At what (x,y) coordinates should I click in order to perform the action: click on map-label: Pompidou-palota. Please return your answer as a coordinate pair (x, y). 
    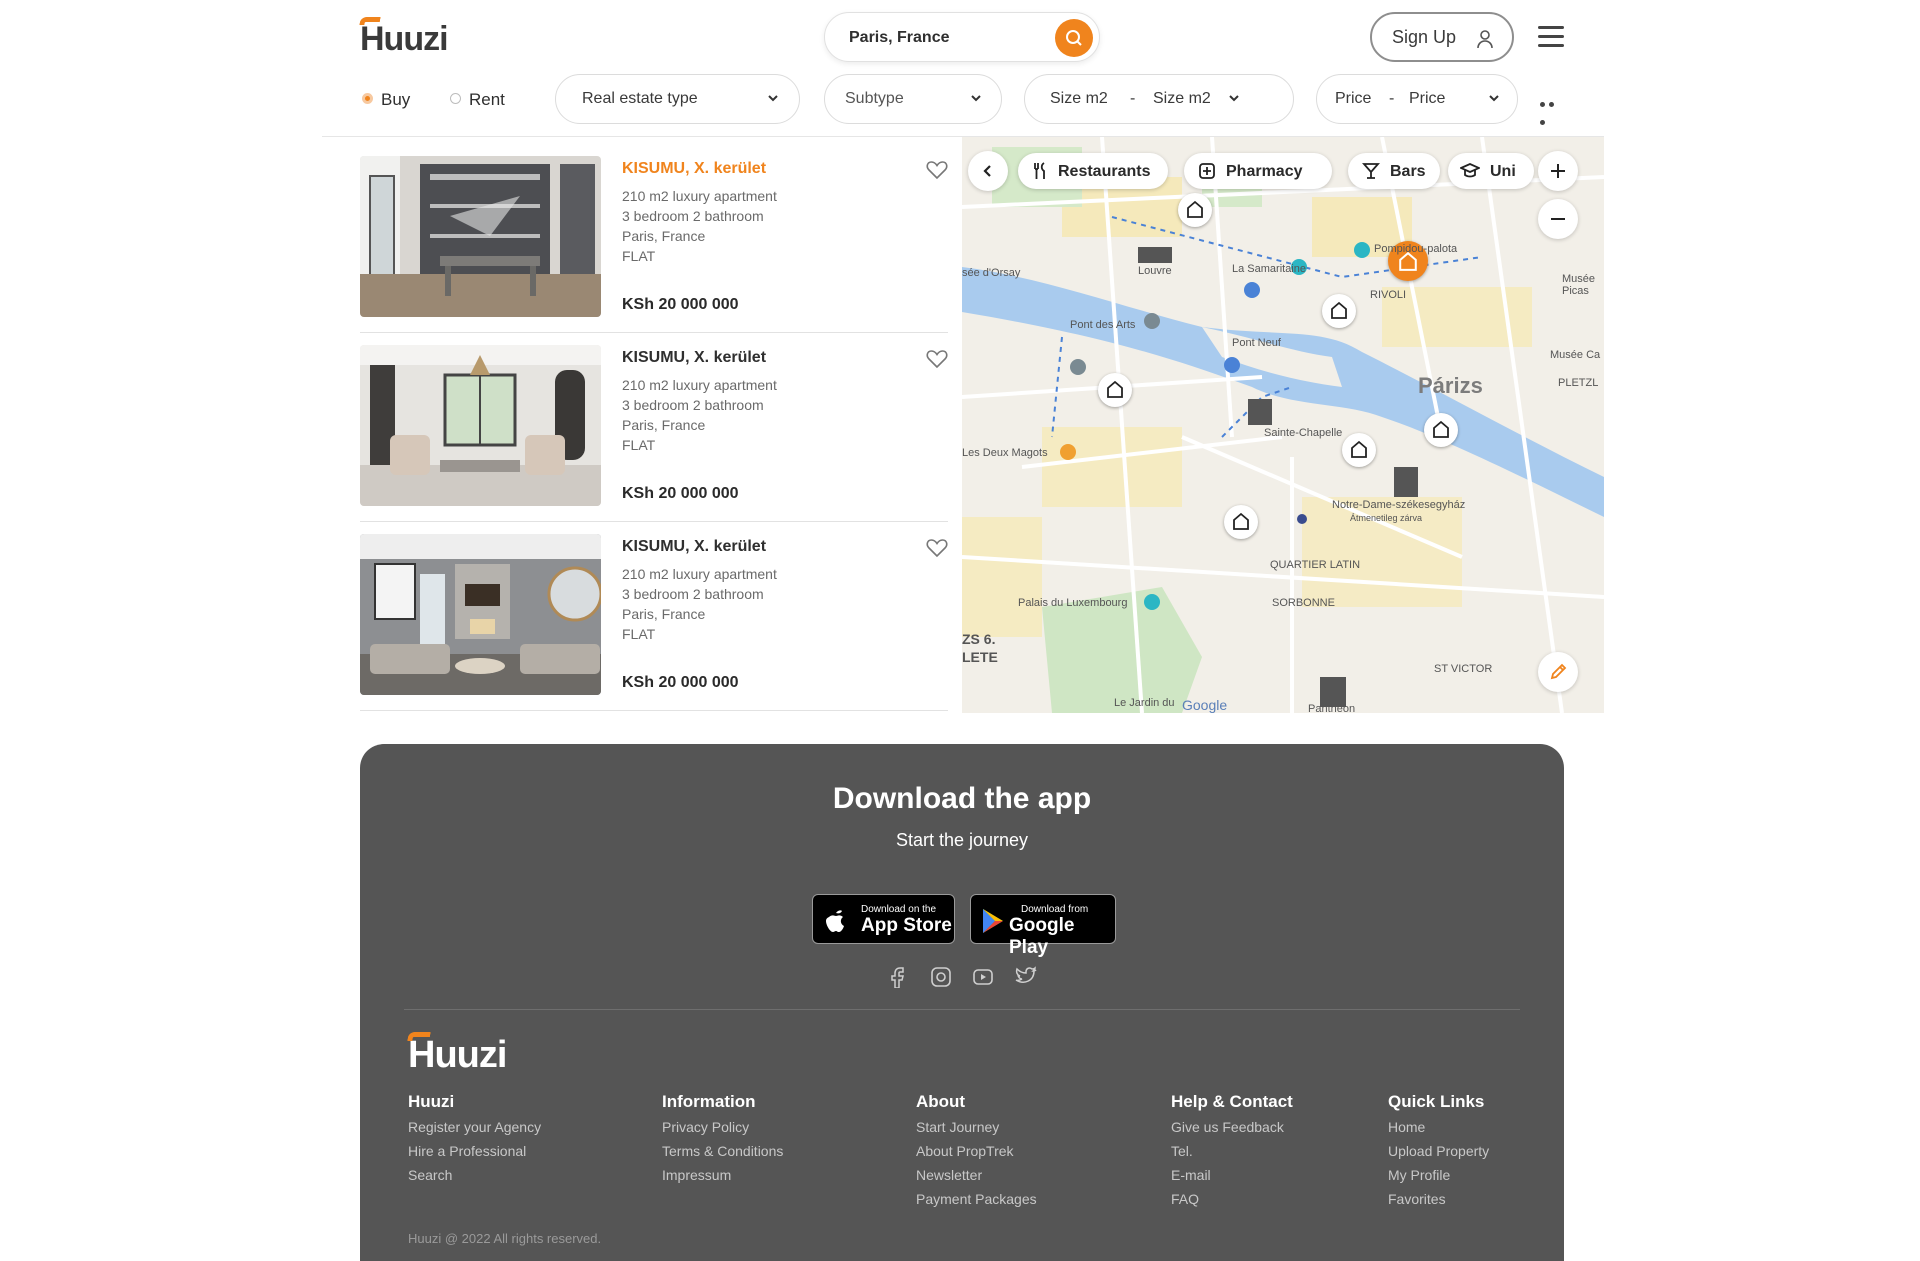
    Looking at the image, I should click on (1416, 249).